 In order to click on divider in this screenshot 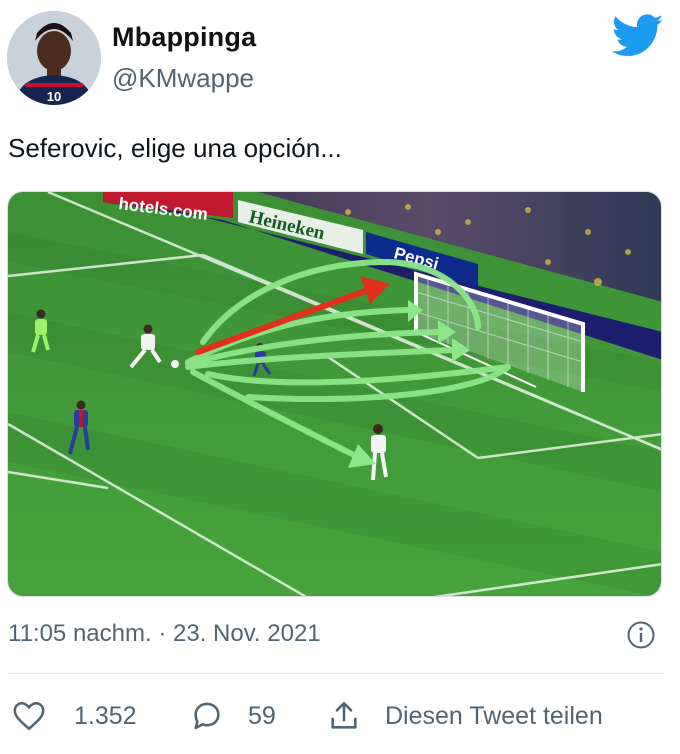, I will do `click(336, 673)`.